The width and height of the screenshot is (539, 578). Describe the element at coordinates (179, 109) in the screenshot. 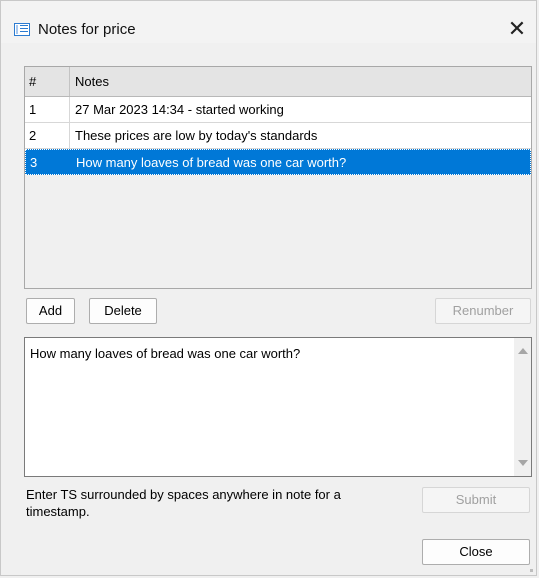

I see `row-note: 27 Mar 2023 14:34 - started working` at that location.